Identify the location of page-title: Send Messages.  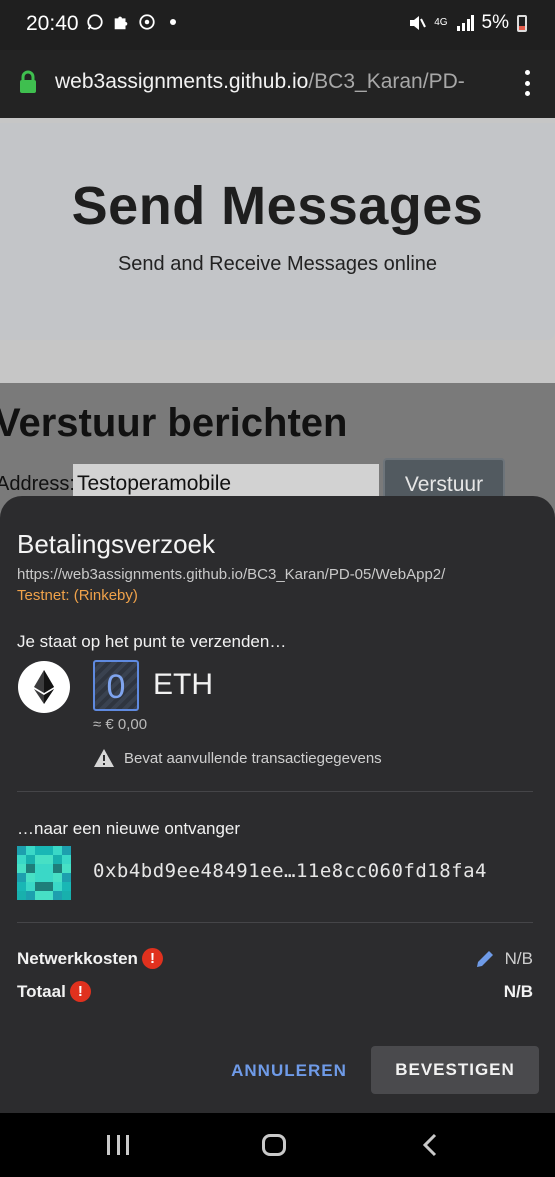
(277, 206).